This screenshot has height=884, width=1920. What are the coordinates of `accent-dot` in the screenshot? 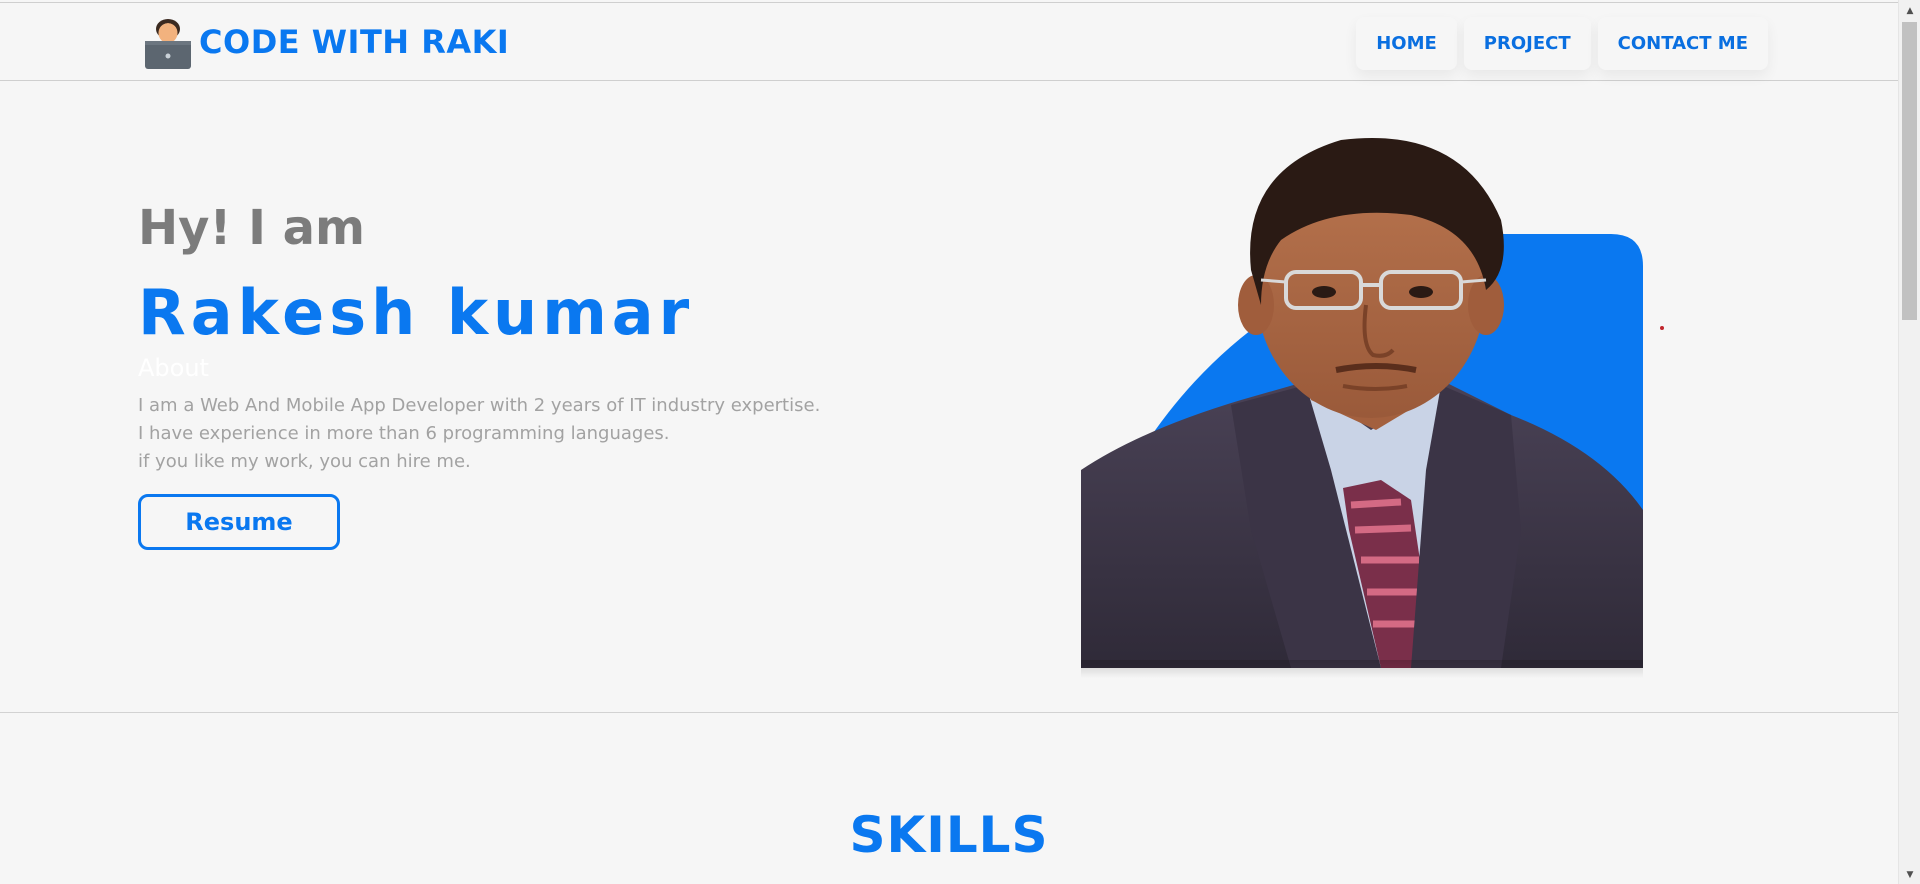 It's located at (1662, 328).